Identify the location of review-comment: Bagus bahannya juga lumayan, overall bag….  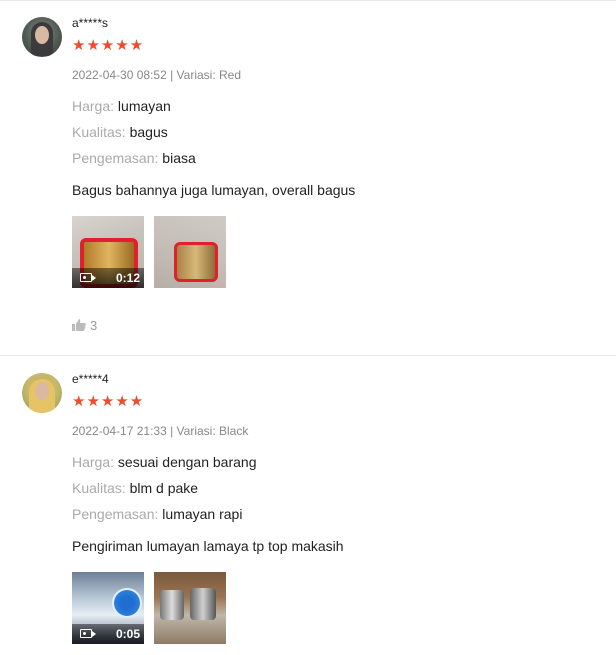
(214, 190).